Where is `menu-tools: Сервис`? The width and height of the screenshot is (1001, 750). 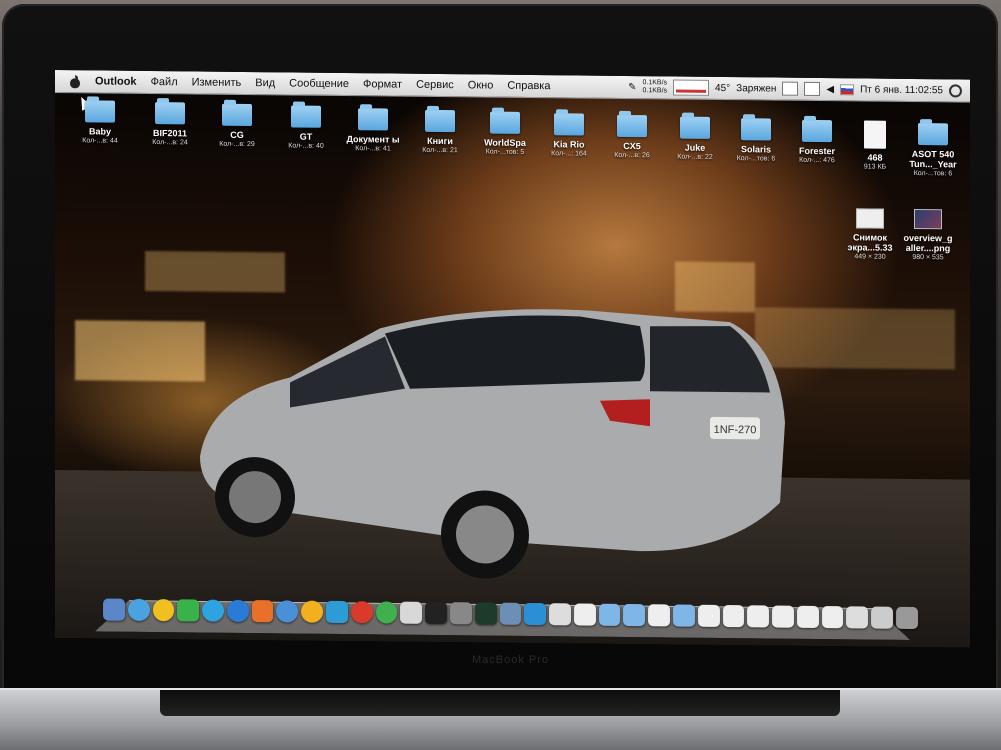 menu-tools: Сервис is located at coordinates (435, 85).